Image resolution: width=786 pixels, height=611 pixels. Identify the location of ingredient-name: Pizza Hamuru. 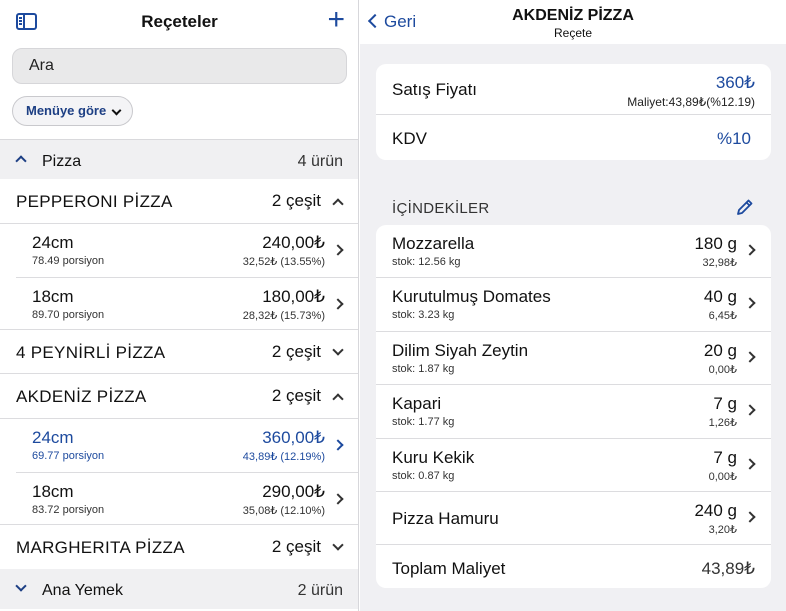
(445, 518).